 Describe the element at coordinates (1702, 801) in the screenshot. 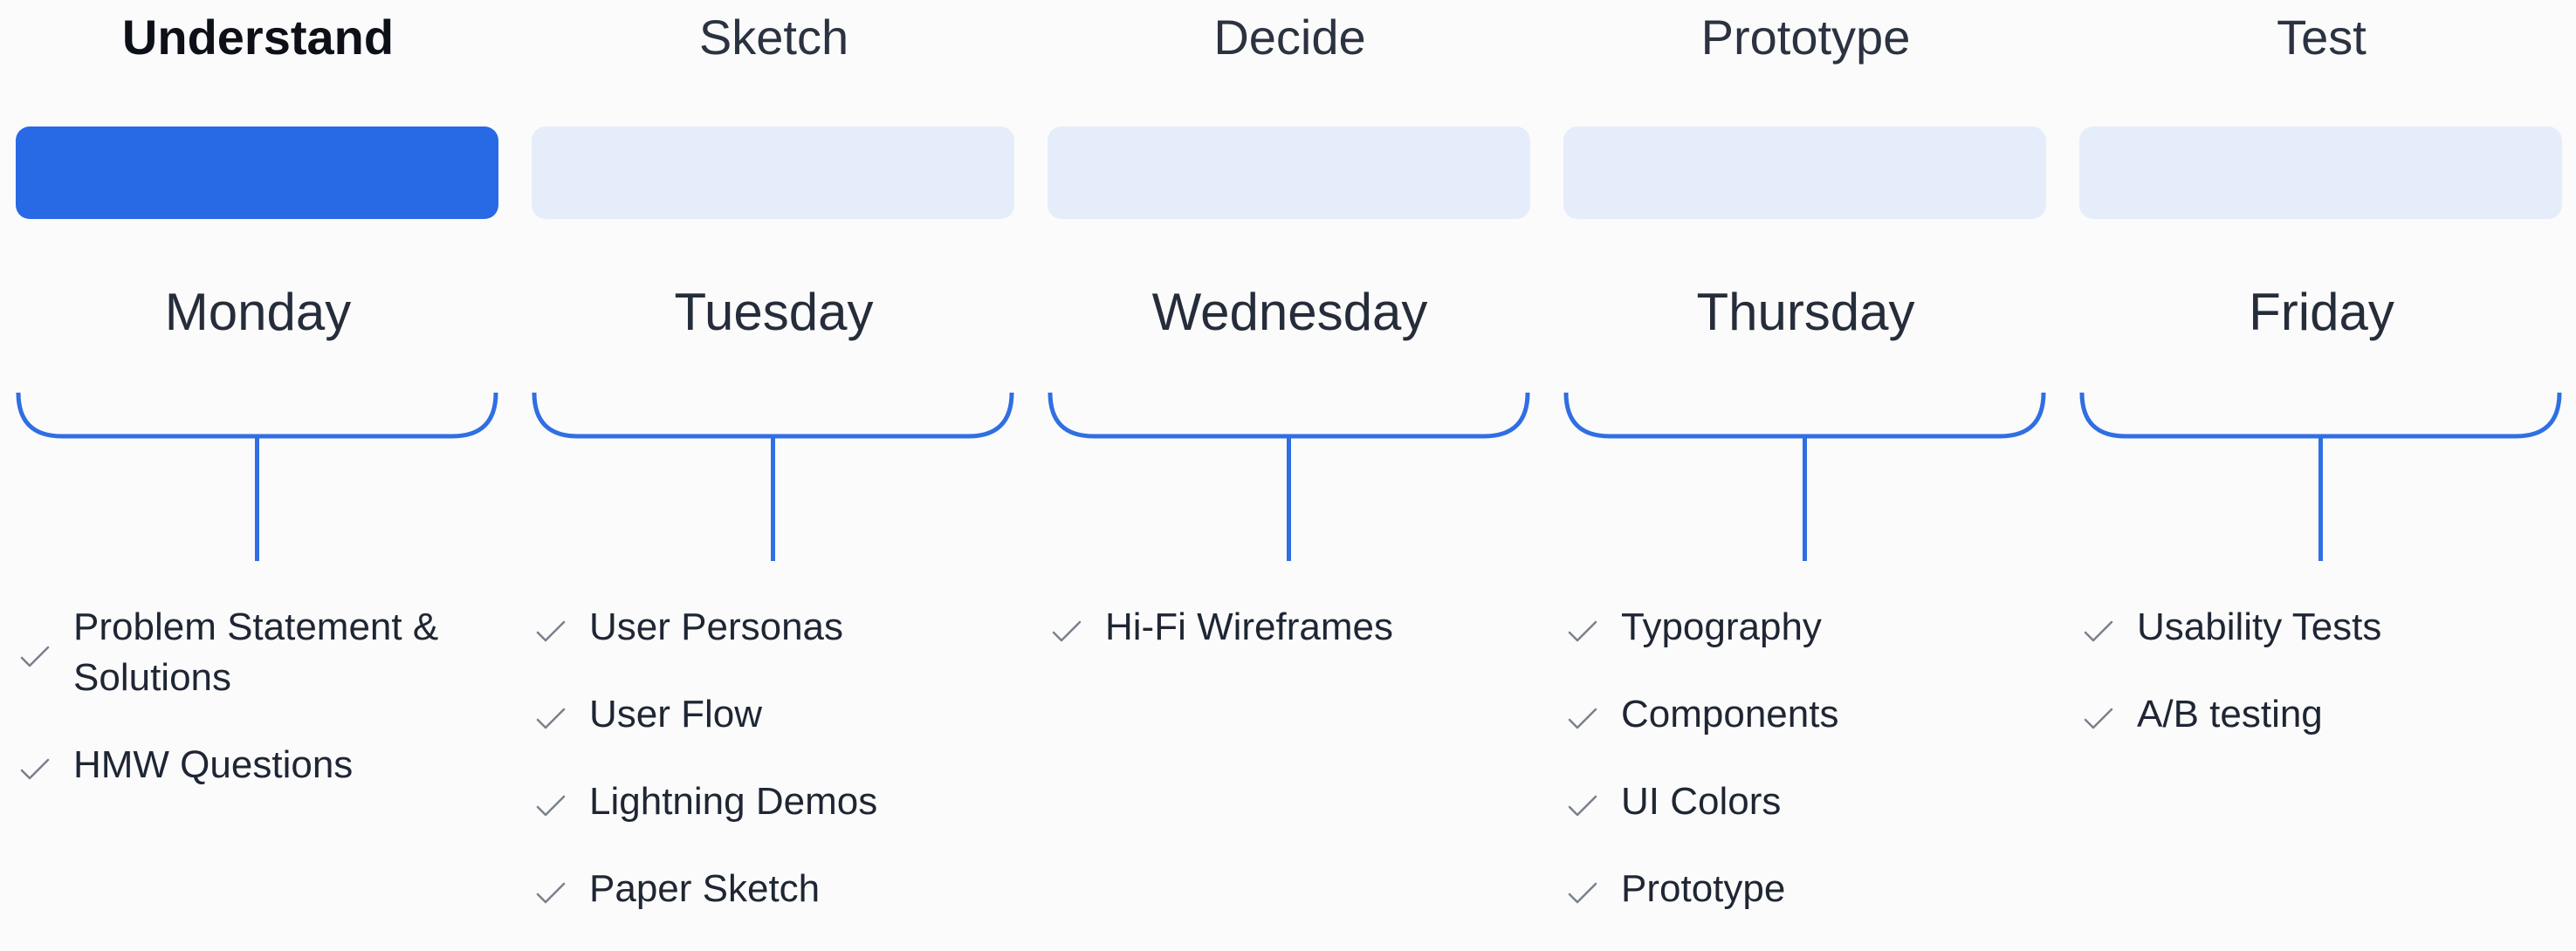

I see `task-label: UI Colors` at that location.